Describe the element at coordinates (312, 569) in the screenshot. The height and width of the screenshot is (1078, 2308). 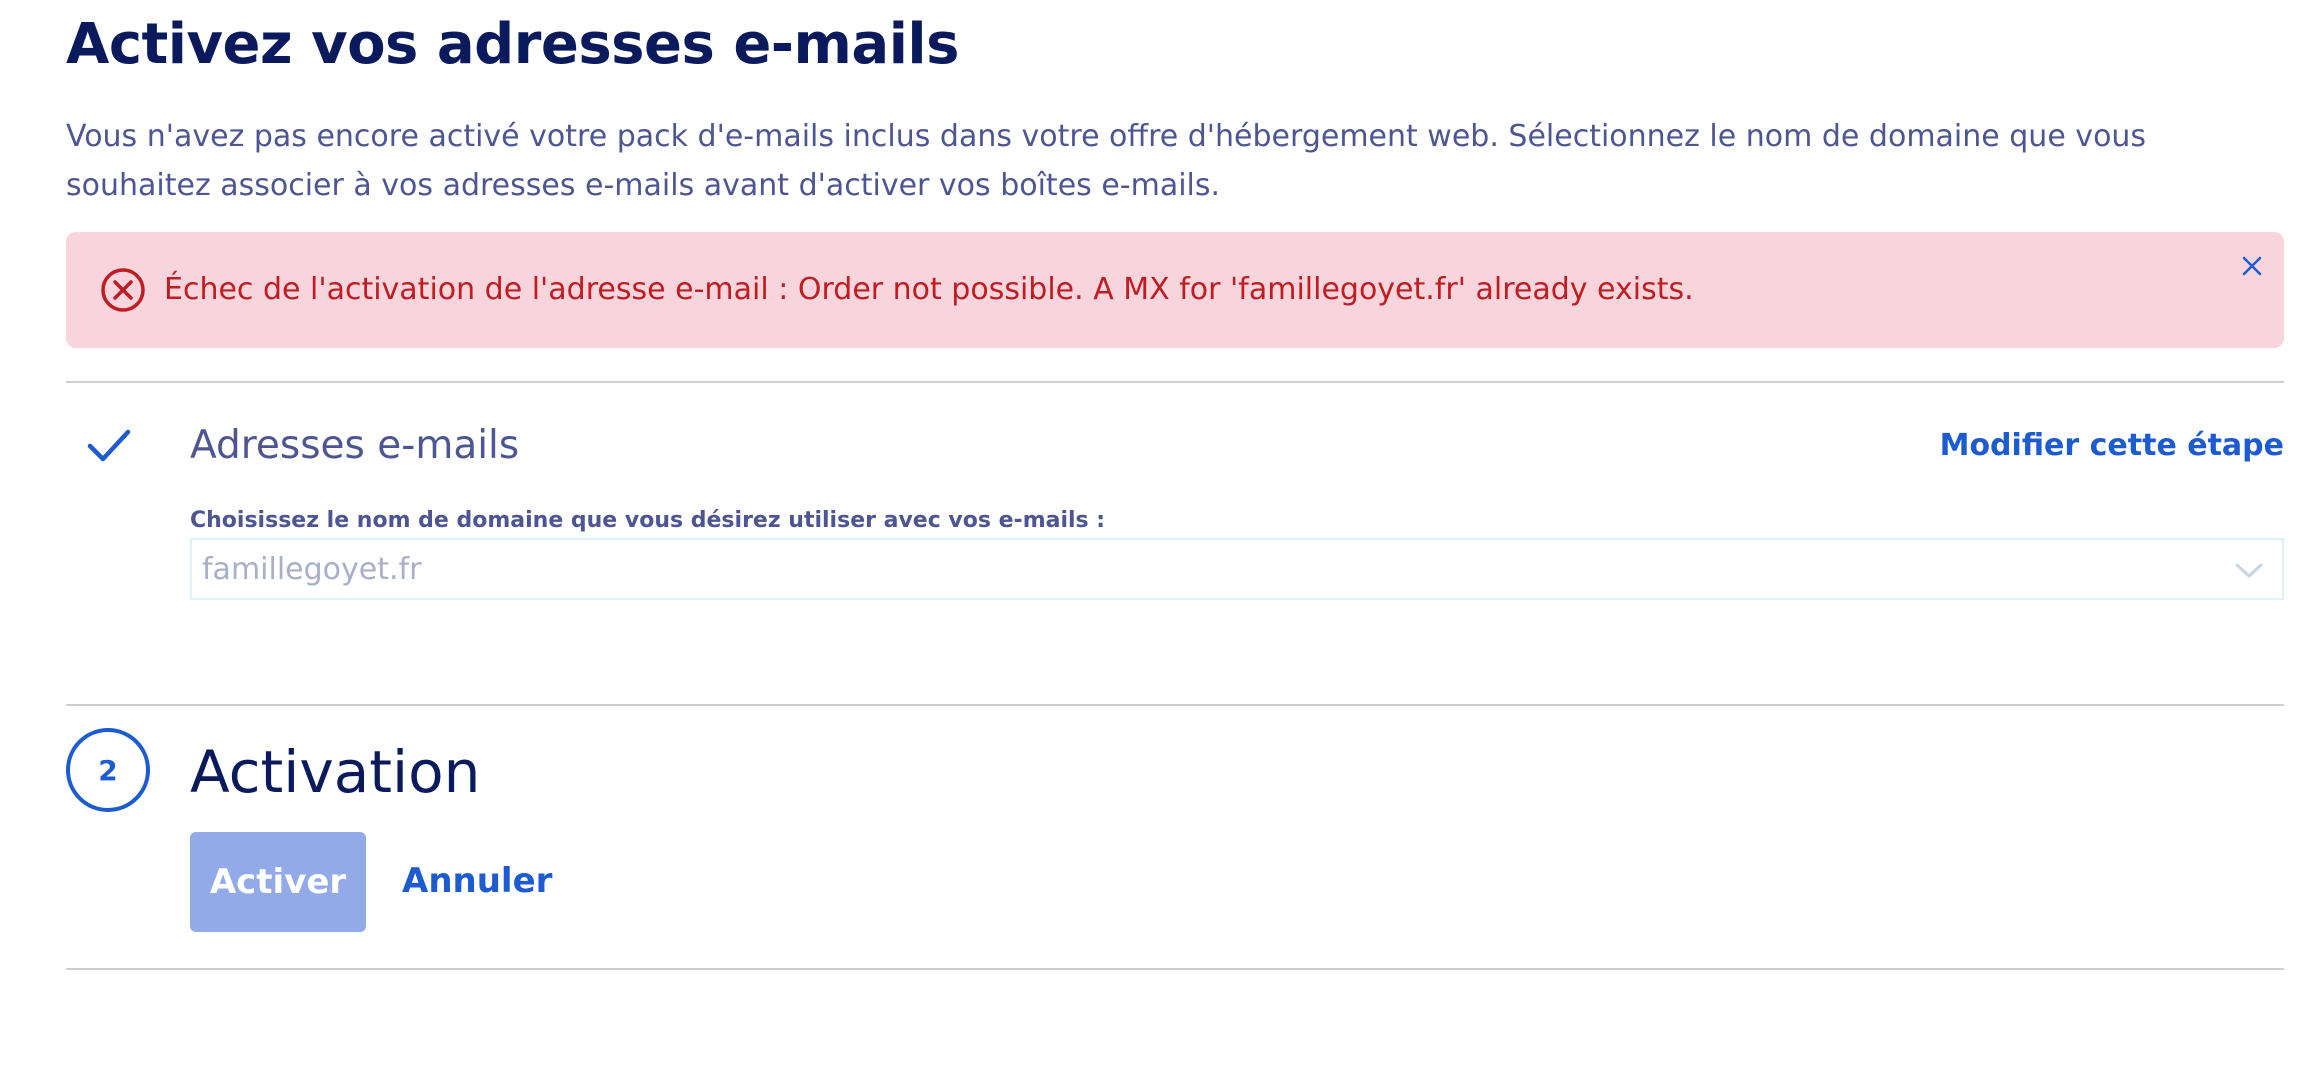
I see `domain-select-value: famillegoyet.fr` at that location.